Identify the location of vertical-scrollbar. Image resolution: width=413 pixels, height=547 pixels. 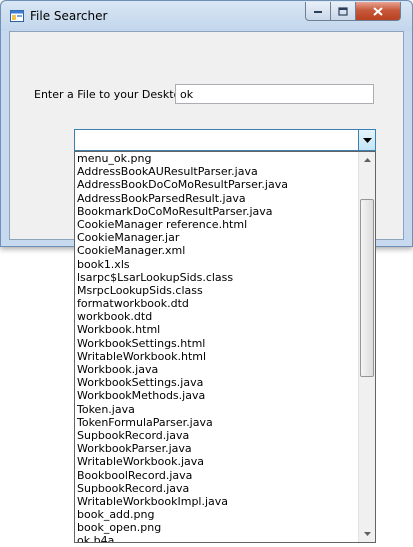
(366, 347).